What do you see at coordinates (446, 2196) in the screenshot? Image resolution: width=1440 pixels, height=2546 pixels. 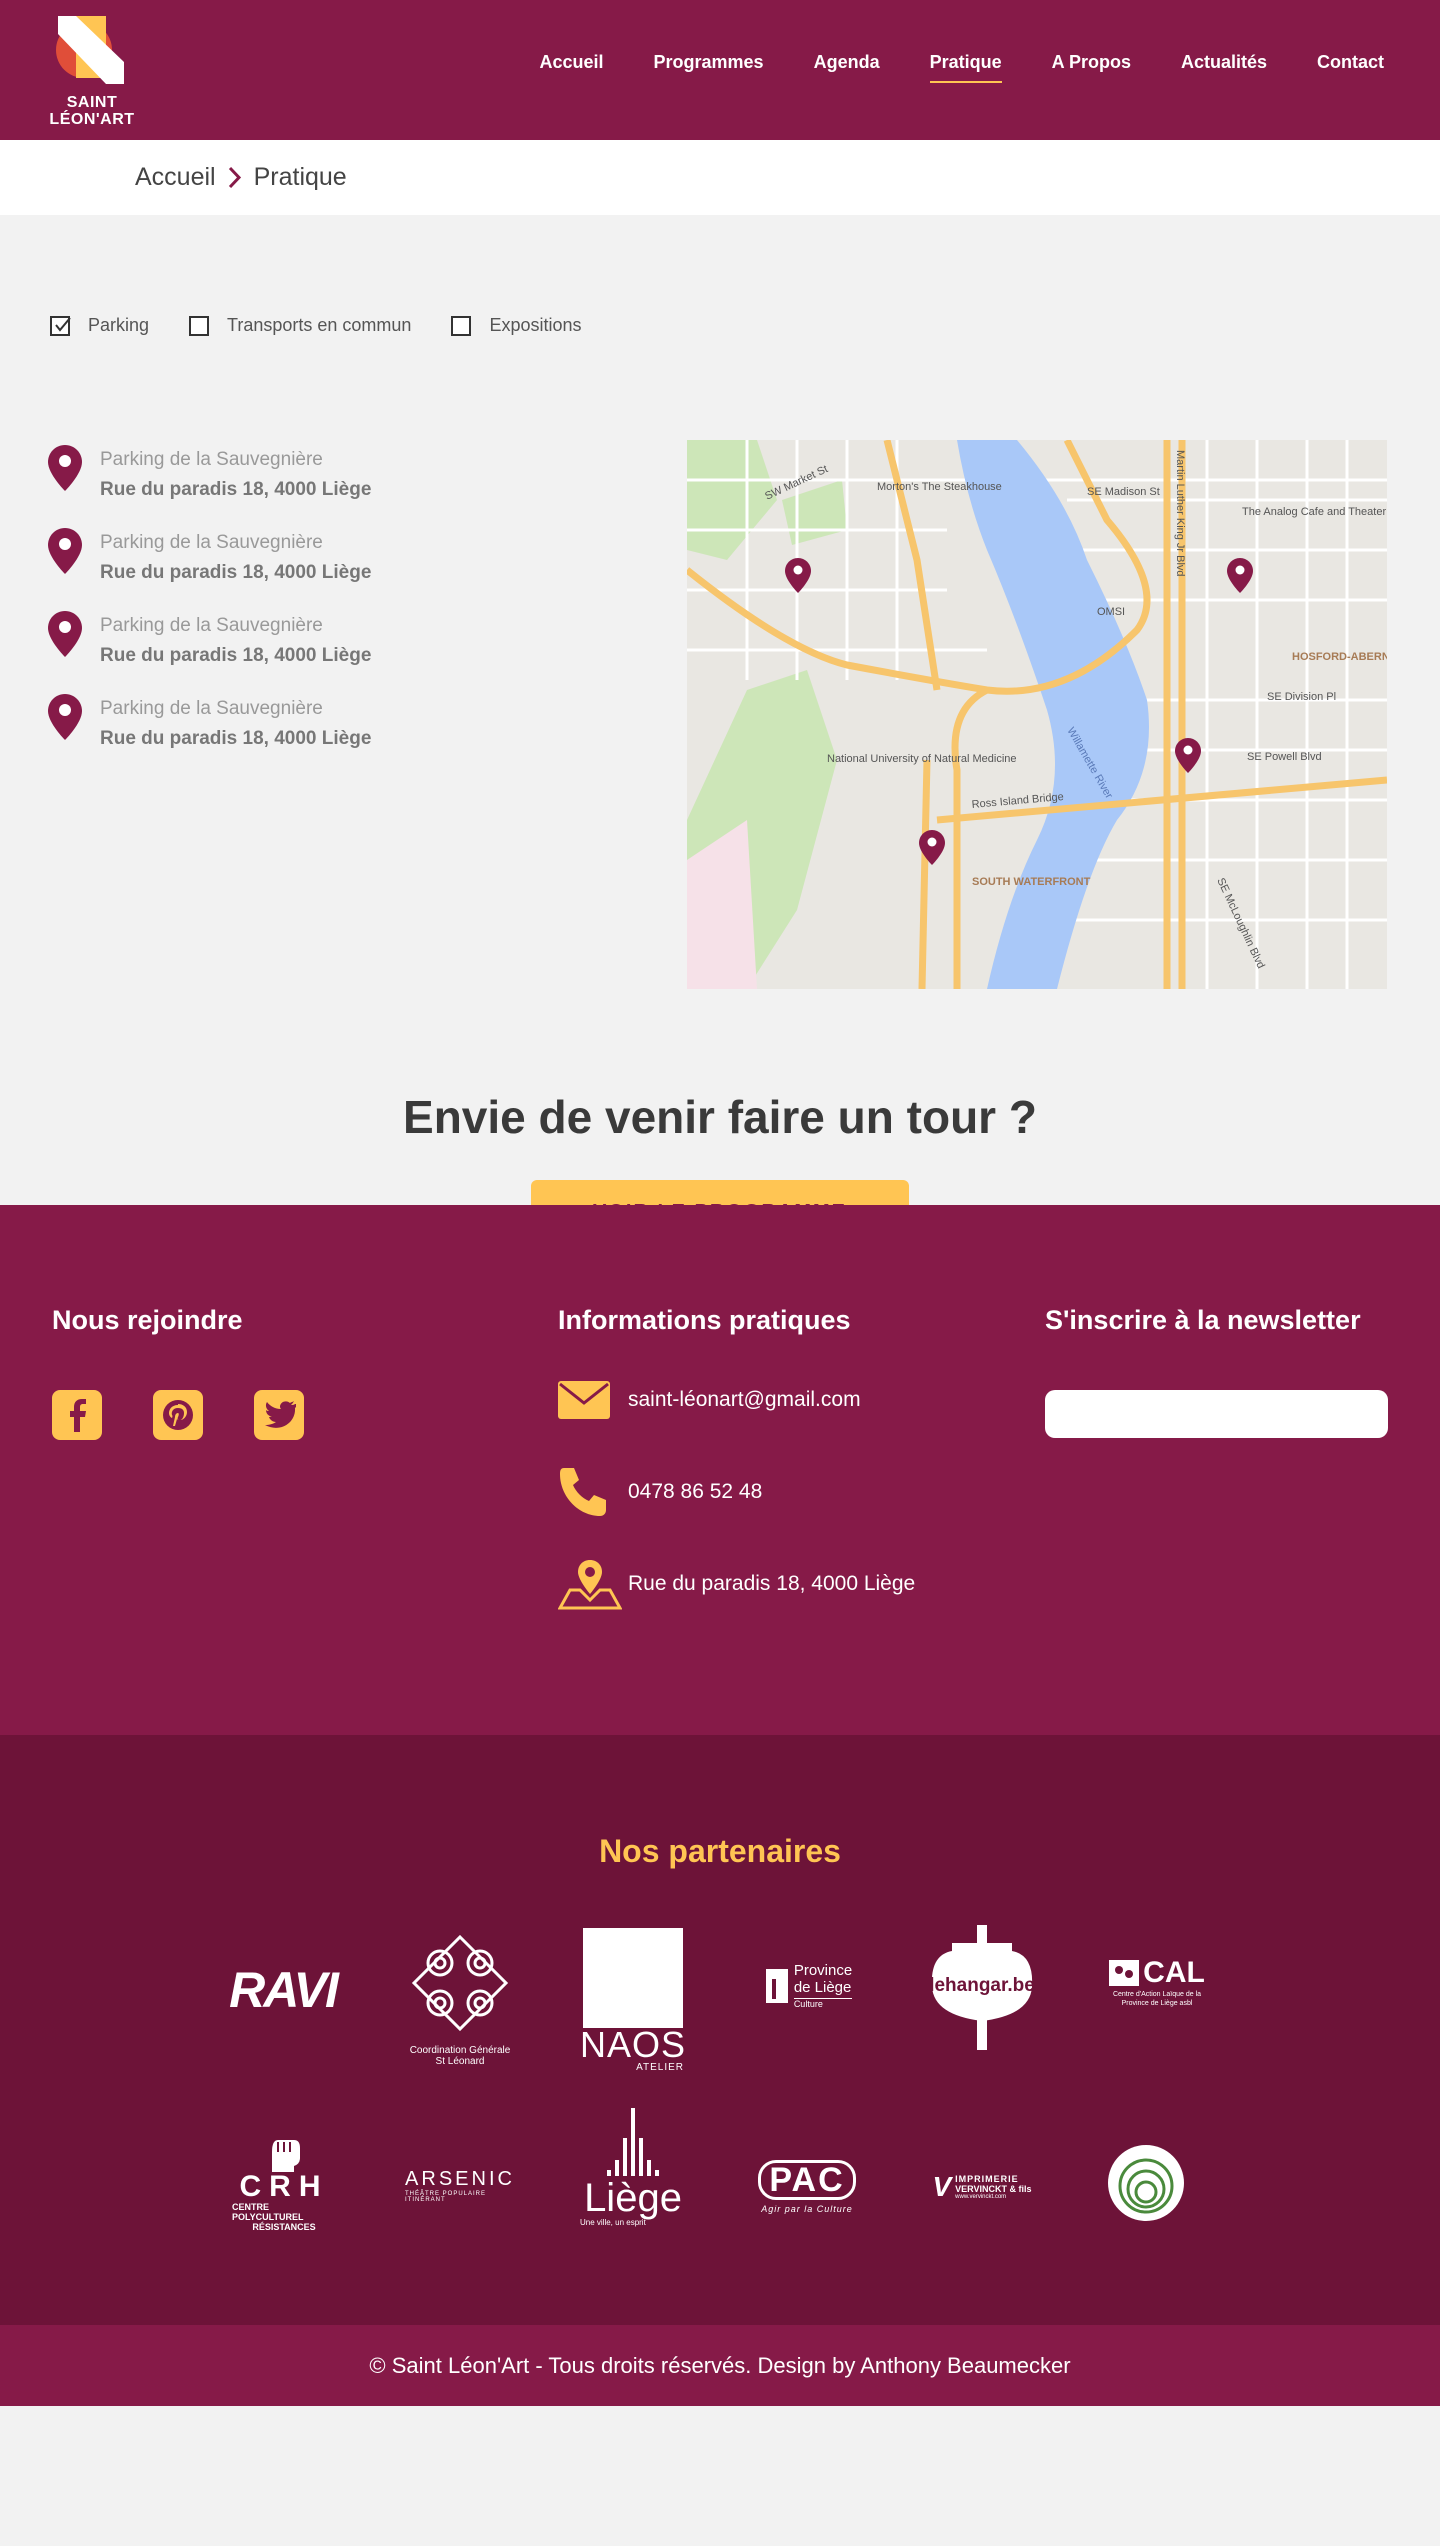 I see `partner-logo-text: THÉÂTRE POPULAIRE ITINÉRANT` at bounding box center [446, 2196].